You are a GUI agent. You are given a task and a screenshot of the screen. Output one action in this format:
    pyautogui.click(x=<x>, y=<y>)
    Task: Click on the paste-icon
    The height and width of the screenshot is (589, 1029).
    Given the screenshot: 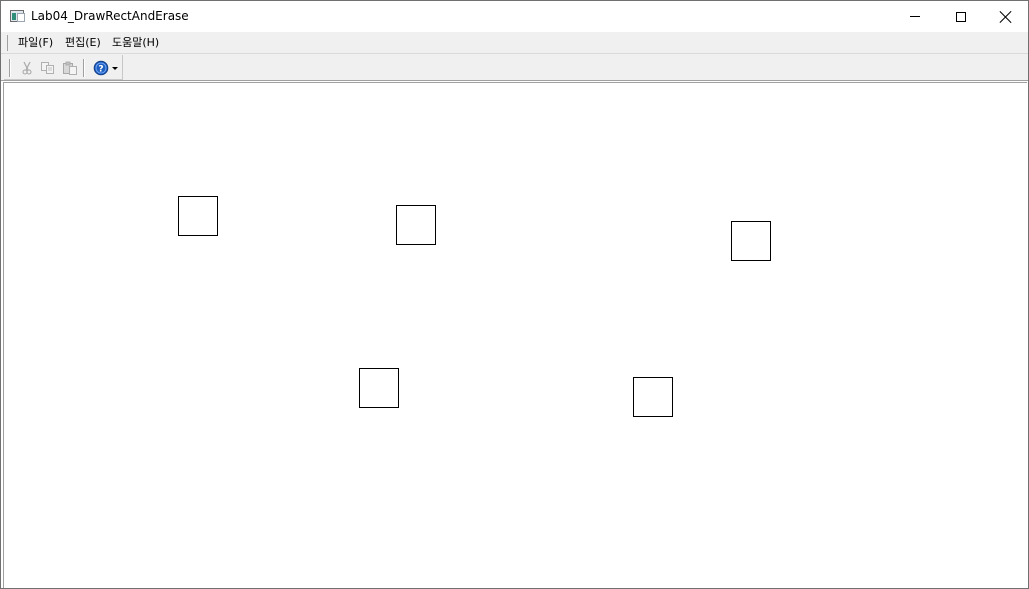 What is the action you would take?
    pyautogui.click(x=70, y=68)
    